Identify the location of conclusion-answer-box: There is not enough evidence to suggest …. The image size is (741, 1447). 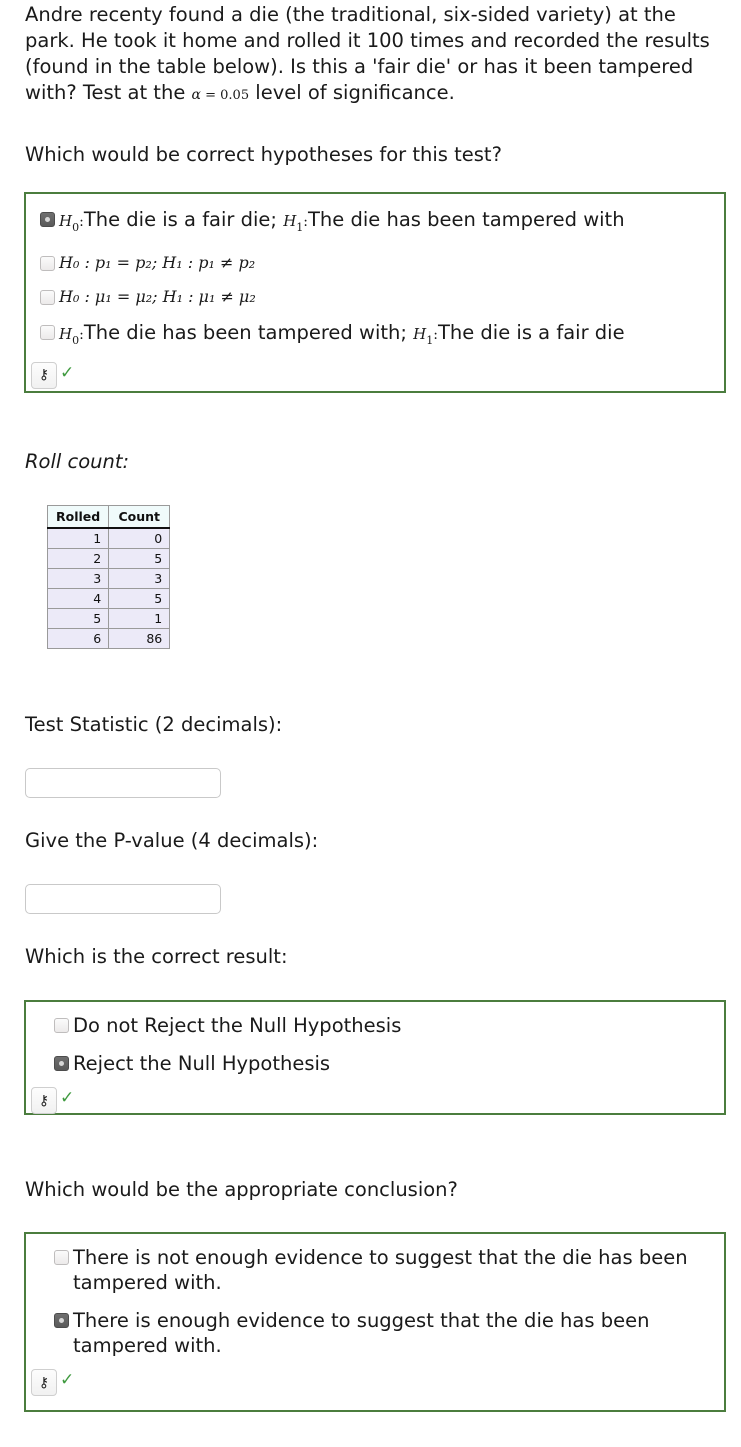
(375, 1322).